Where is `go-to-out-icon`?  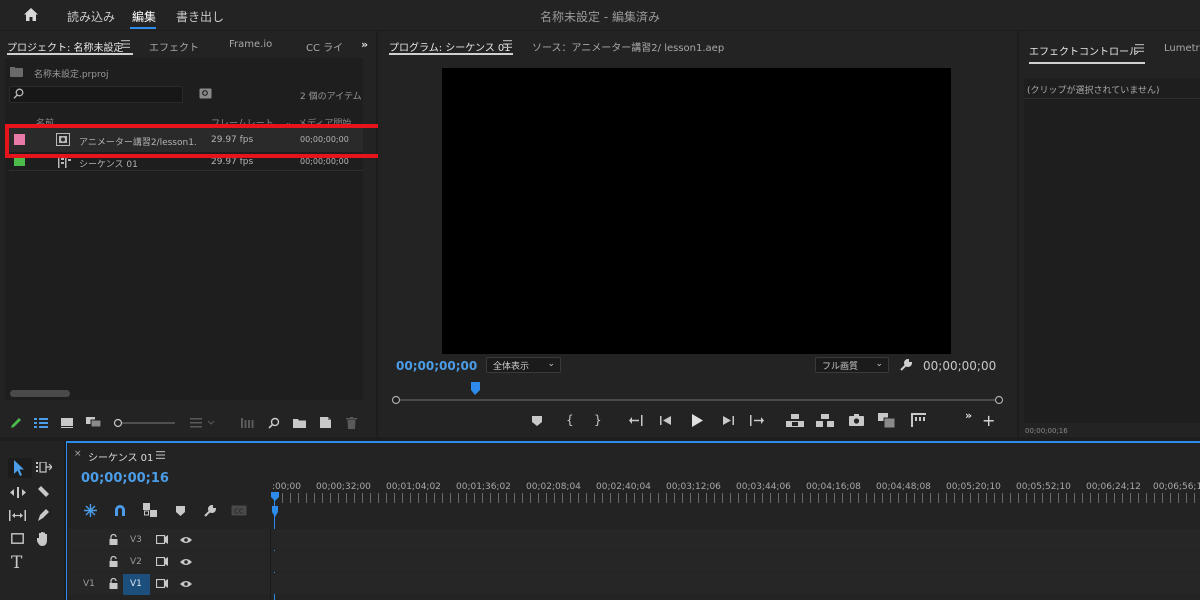
go-to-out-icon is located at coordinates (756, 420).